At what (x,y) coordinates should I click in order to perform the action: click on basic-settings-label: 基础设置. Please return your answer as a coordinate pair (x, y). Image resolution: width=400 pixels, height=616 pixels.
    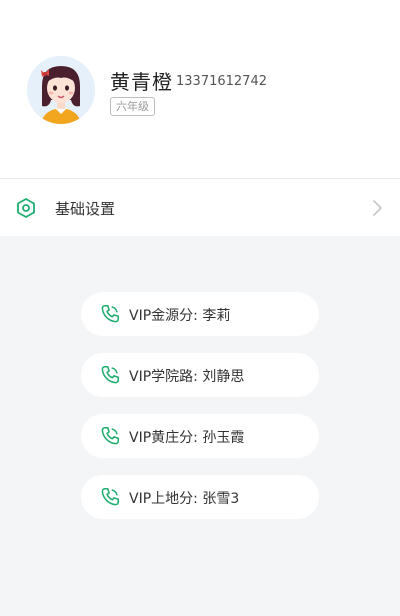
    Looking at the image, I should click on (85, 209).